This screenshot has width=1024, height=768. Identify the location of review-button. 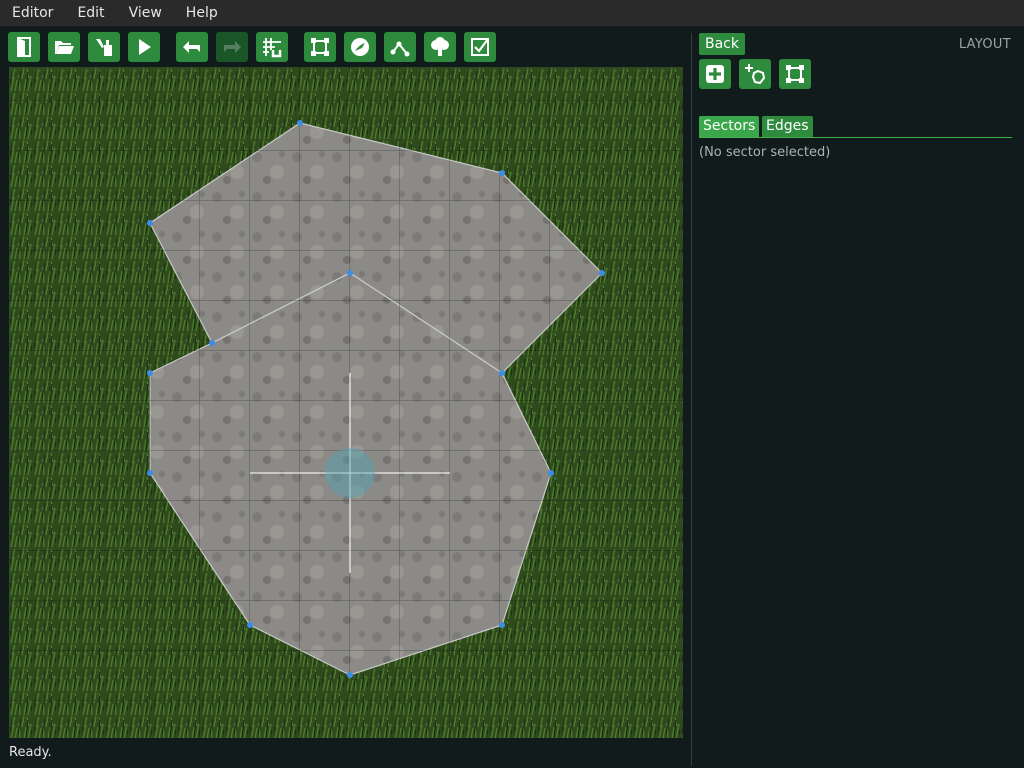
(480, 47).